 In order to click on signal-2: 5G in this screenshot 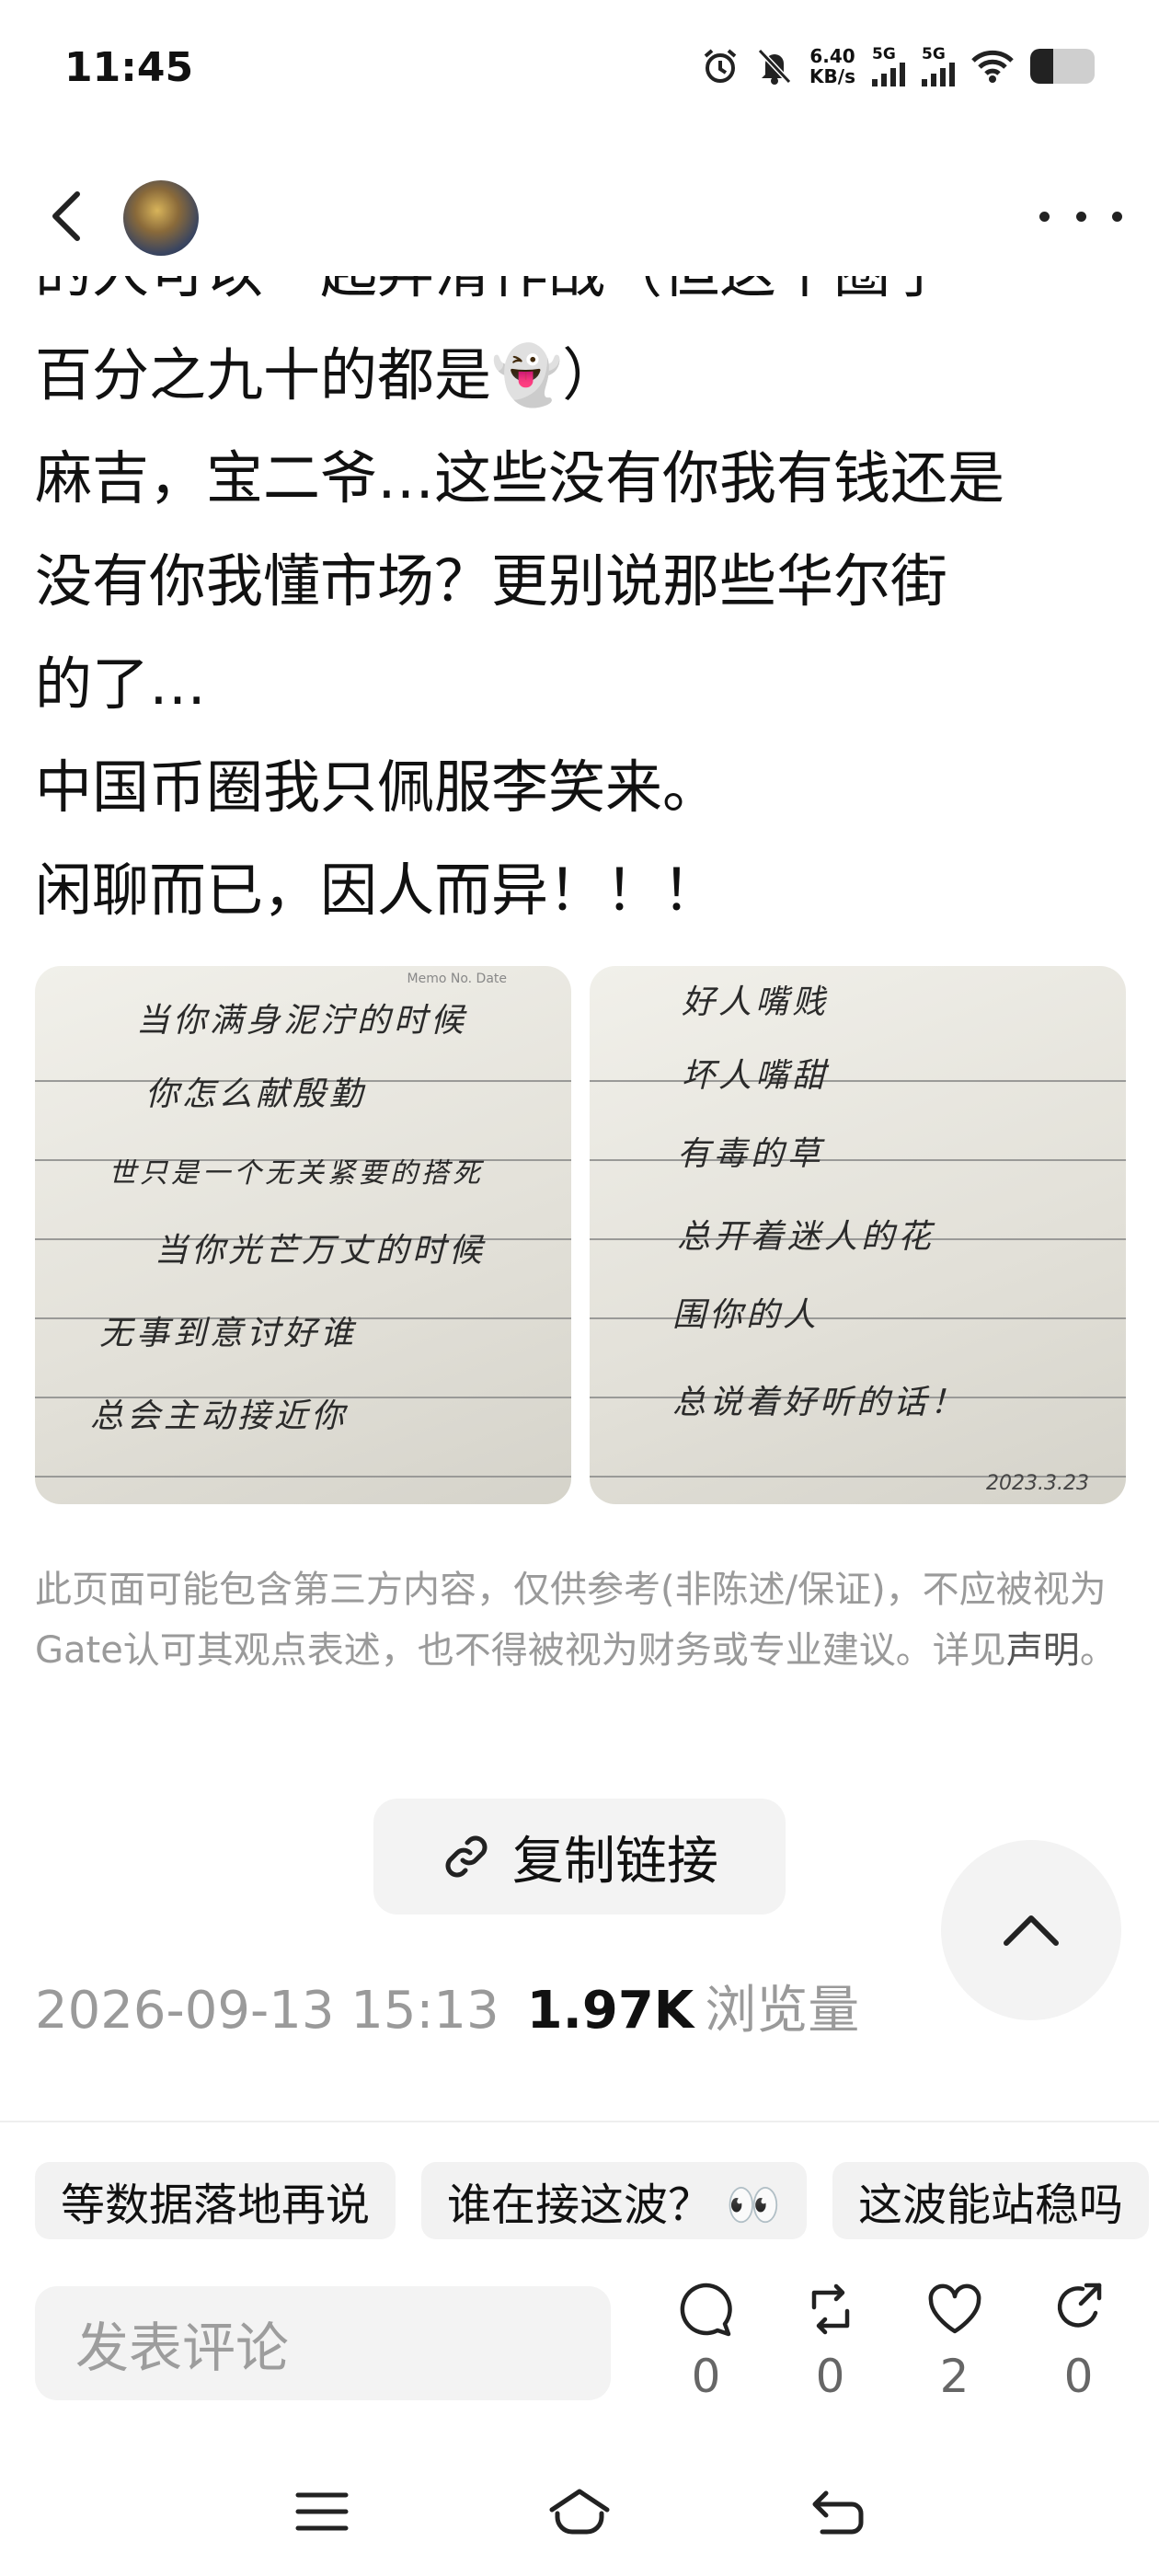, I will do `click(938, 66)`.